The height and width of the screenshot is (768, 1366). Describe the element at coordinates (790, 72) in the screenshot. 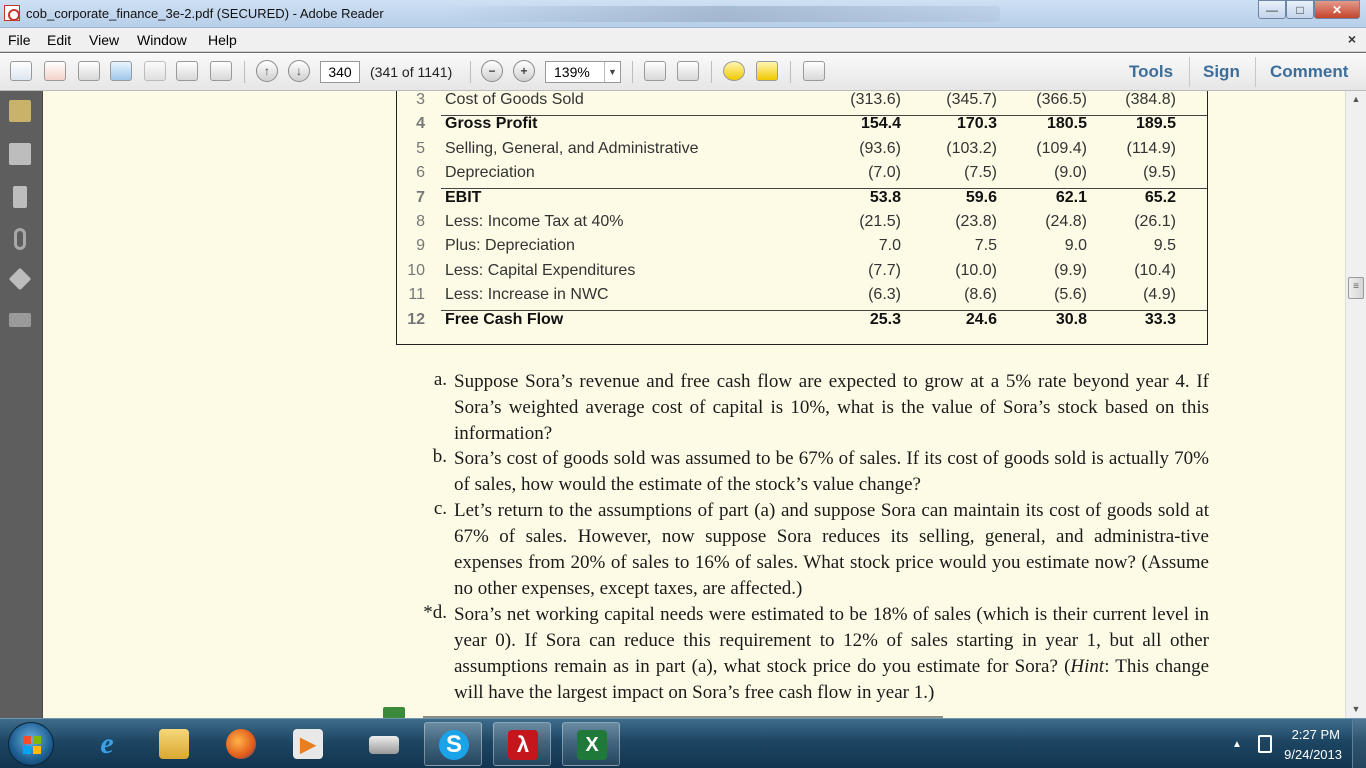

I see `toolbar-separator` at that location.